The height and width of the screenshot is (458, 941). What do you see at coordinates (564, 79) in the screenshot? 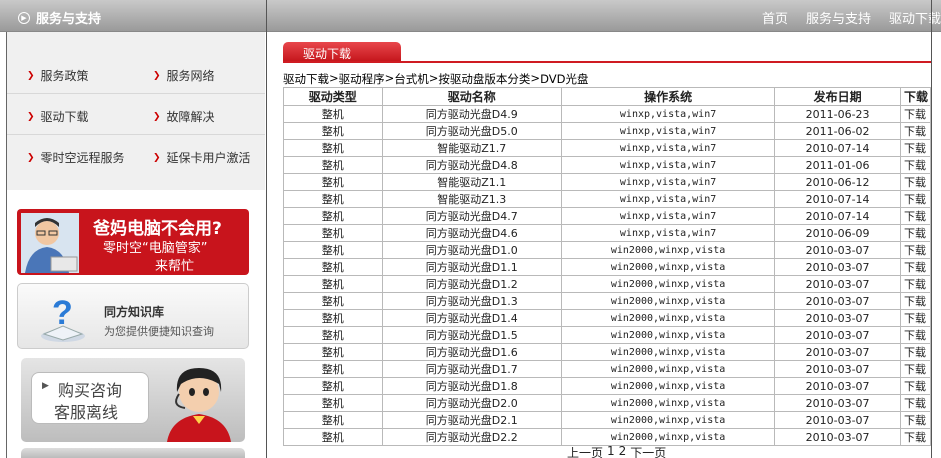
I see `breadcrumb-current: DVD光盘` at bounding box center [564, 79].